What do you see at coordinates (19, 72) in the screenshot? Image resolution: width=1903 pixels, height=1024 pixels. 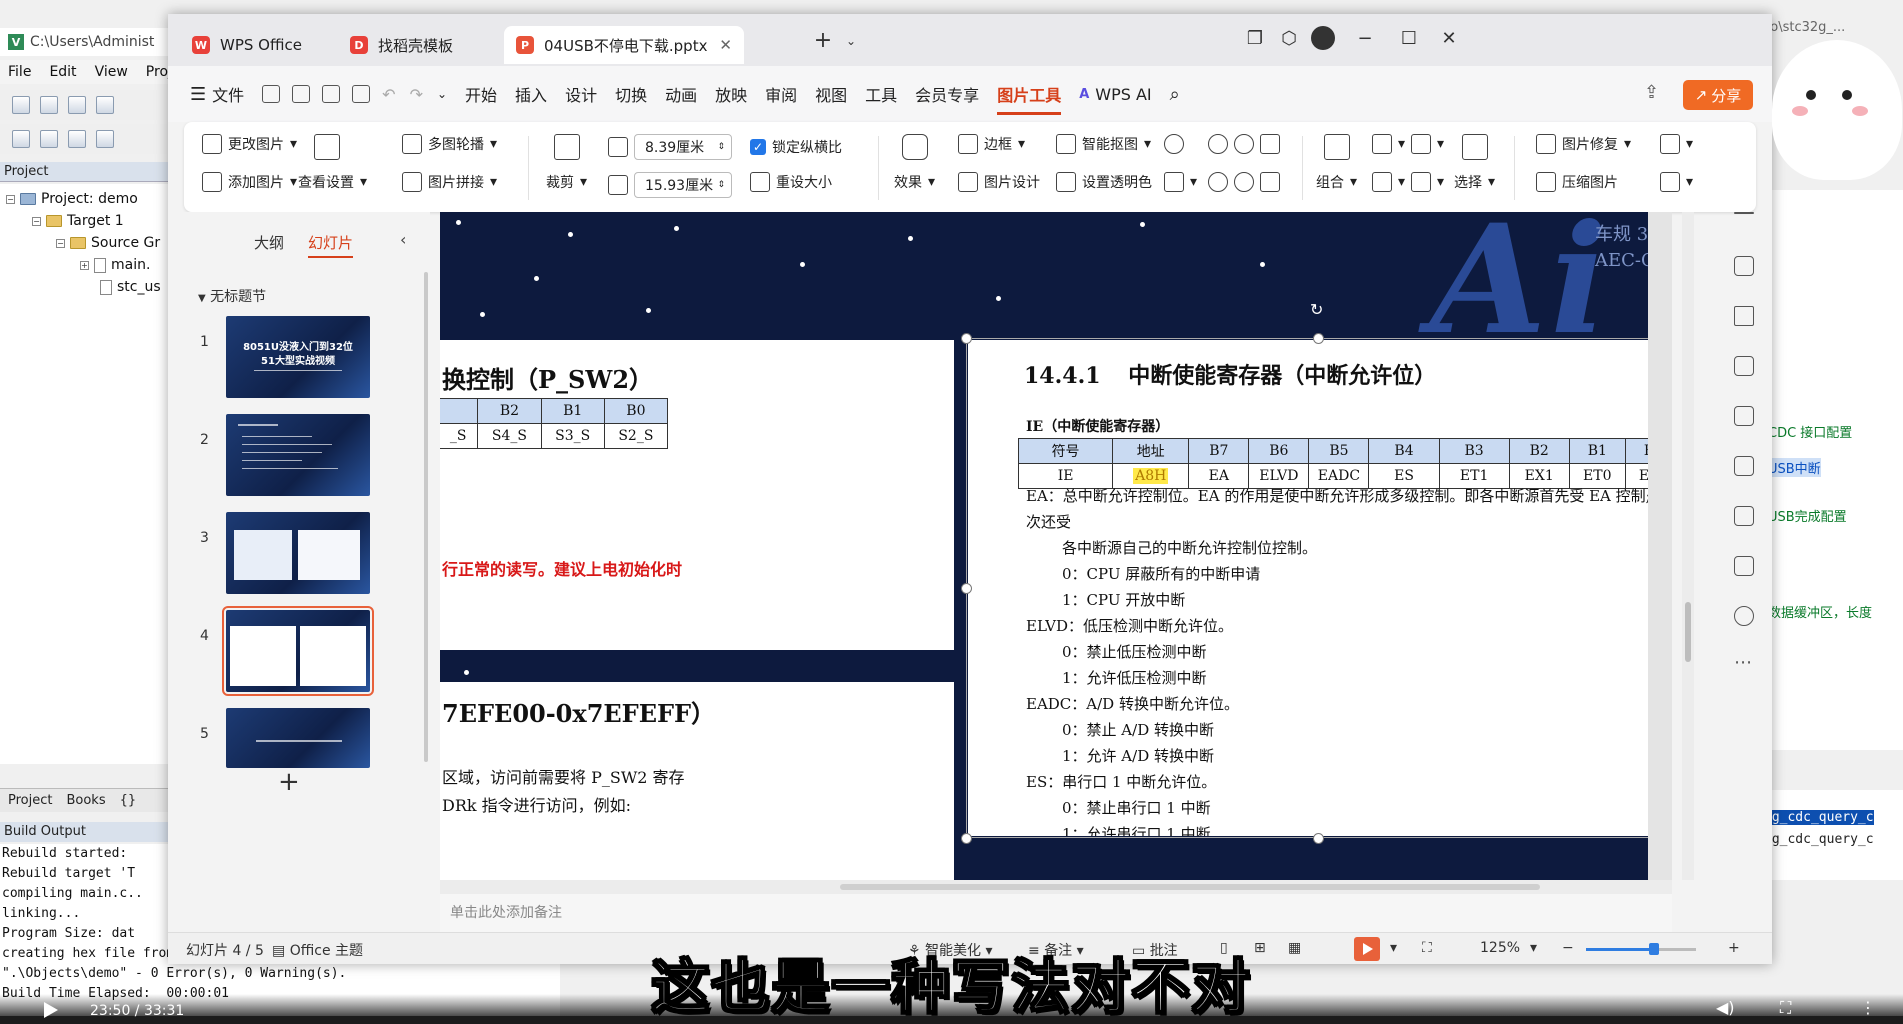 I see `ide-menu-file: File` at bounding box center [19, 72].